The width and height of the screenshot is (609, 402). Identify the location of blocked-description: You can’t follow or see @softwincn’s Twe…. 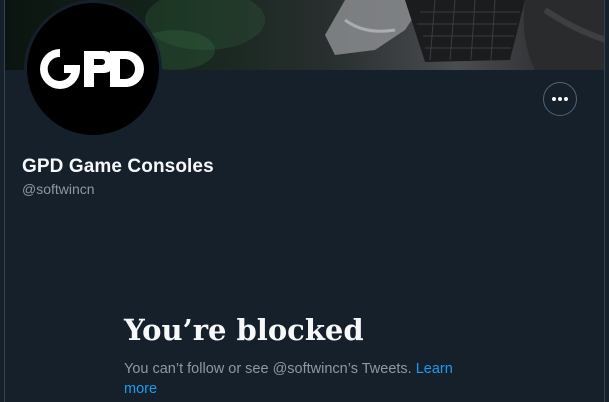
(304, 379).